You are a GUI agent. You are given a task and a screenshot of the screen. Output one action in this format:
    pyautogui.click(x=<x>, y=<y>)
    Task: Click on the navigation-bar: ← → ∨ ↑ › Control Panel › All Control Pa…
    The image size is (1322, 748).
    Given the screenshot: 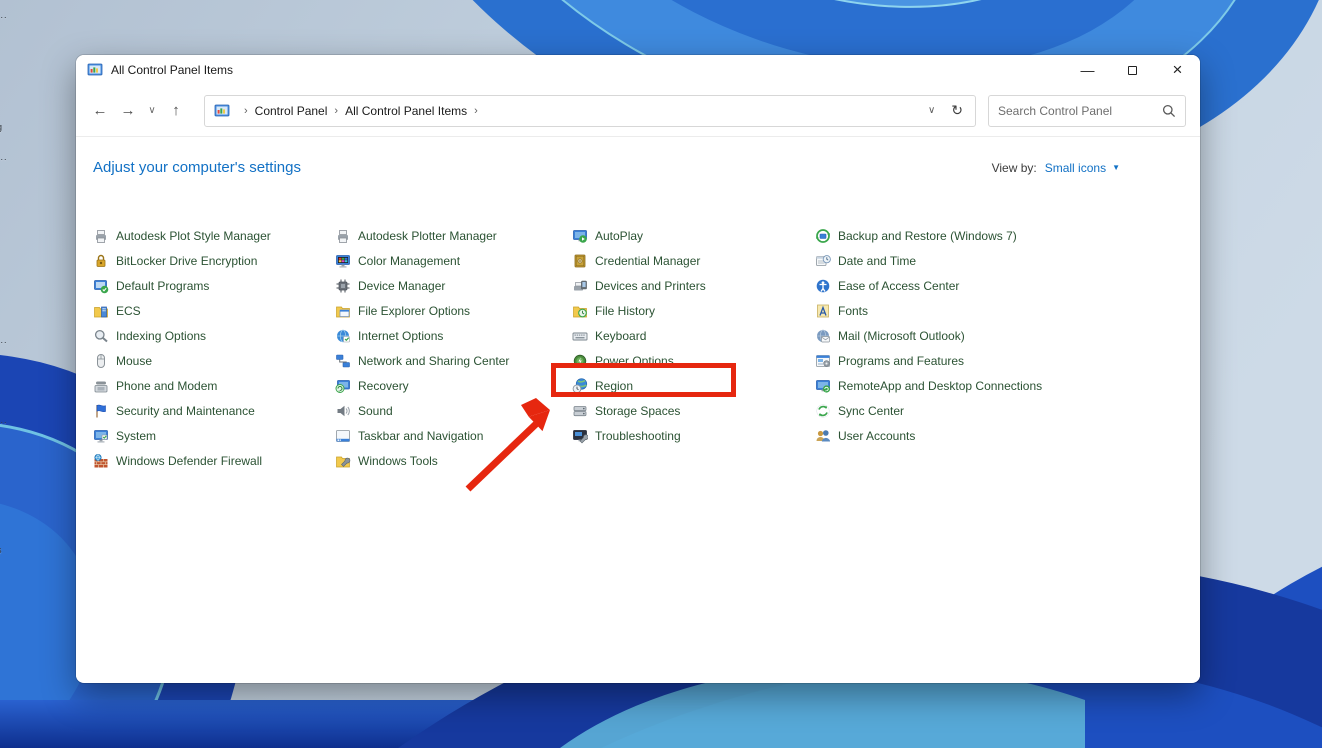 What is the action you would take?
    pyautogui.click(x=638, y=111)
    